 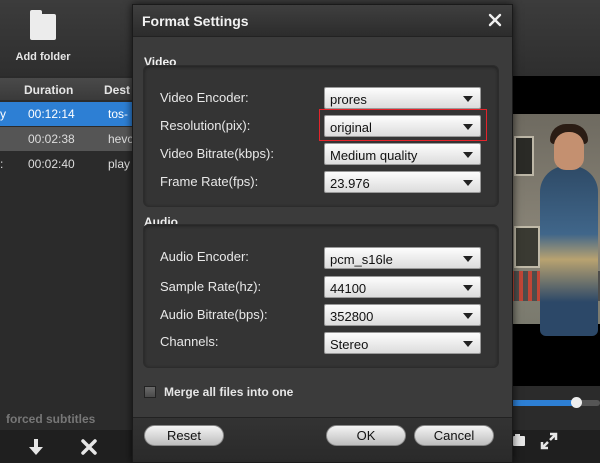 What do you see at coordinates (374, 155) in the screenshot?
I see `video-bitrate-value: Medium quality` at bounding box center [374, 155].